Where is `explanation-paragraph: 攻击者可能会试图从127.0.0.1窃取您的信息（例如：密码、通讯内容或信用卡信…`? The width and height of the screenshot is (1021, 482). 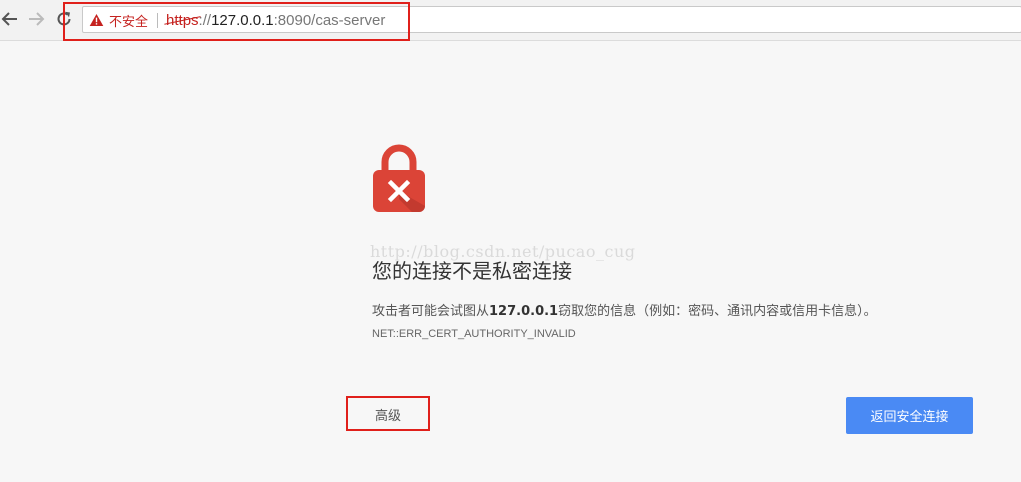
explanation-paragraph: 攻击者可能会试图从127.0.0.1窃取您的信息（例如：密码、通讯内容或信用卡信… is located at coordinates (624, 309).